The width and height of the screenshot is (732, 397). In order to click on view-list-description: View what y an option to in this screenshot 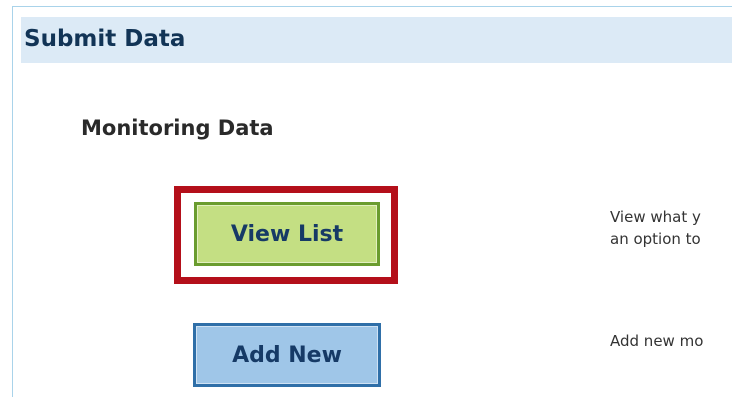, I will do `click(671, 228)`.